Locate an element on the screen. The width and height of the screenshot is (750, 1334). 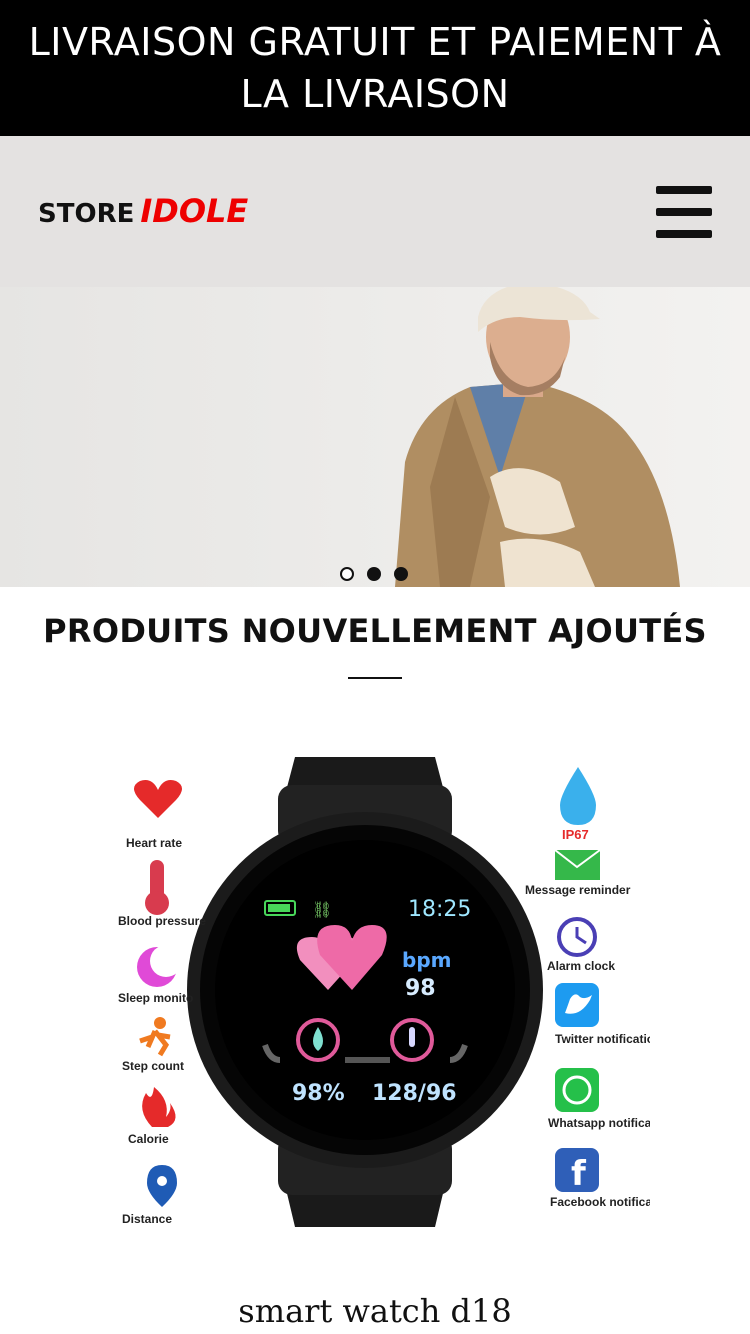
location-pin-icon is located at coordinates (162, 1186).